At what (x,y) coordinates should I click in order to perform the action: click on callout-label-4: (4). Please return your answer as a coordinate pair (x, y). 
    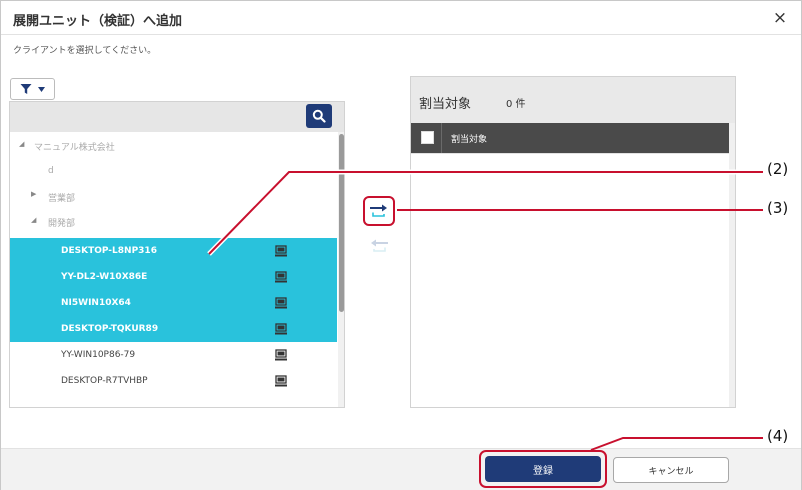
    Looking at the image, I should click on (778, 436).